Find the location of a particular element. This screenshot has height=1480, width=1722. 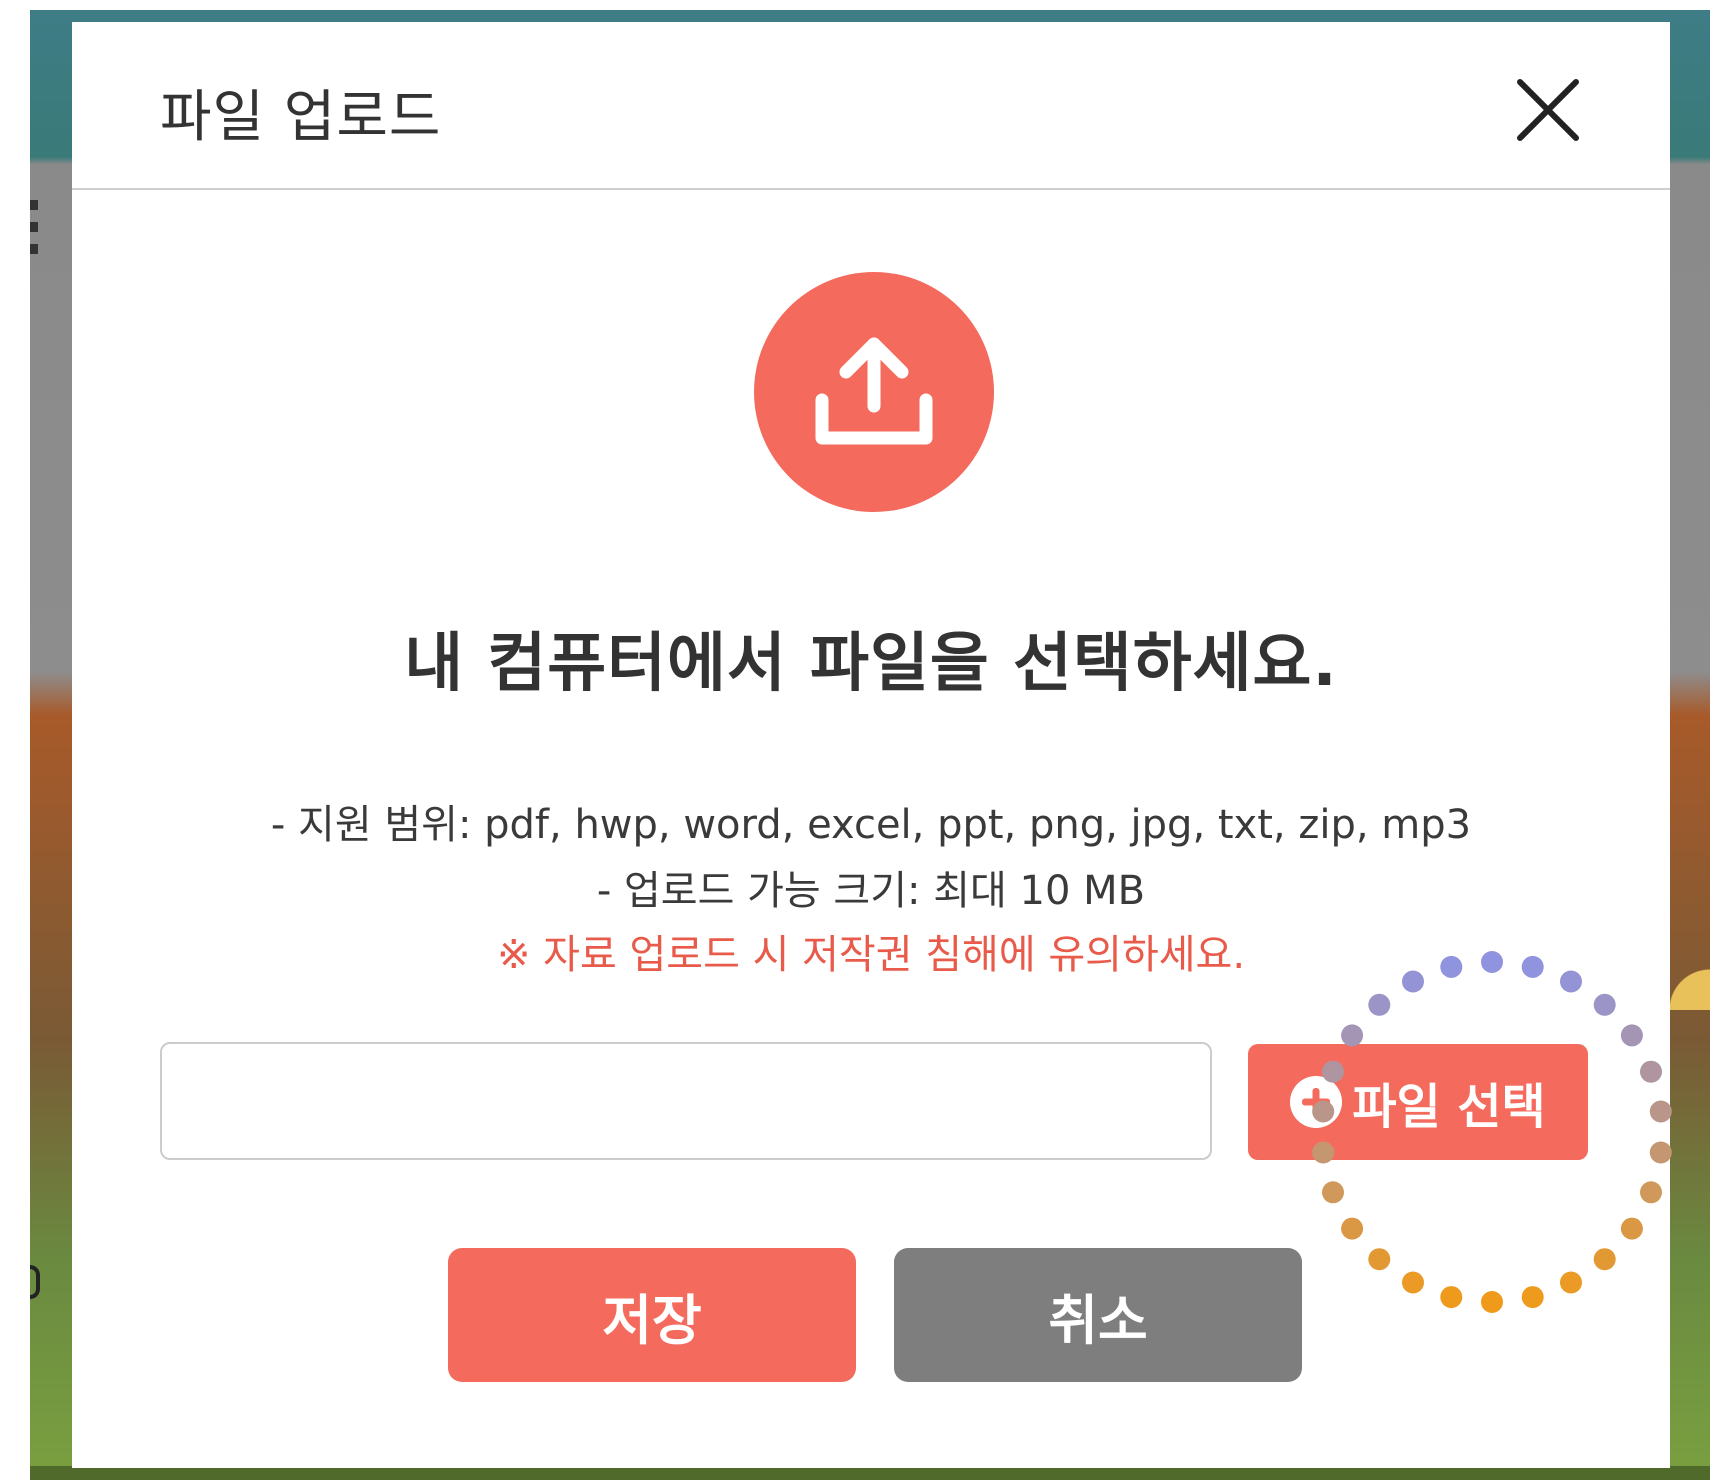

plus-circle-icon is located at coordinates (1316, 1102).